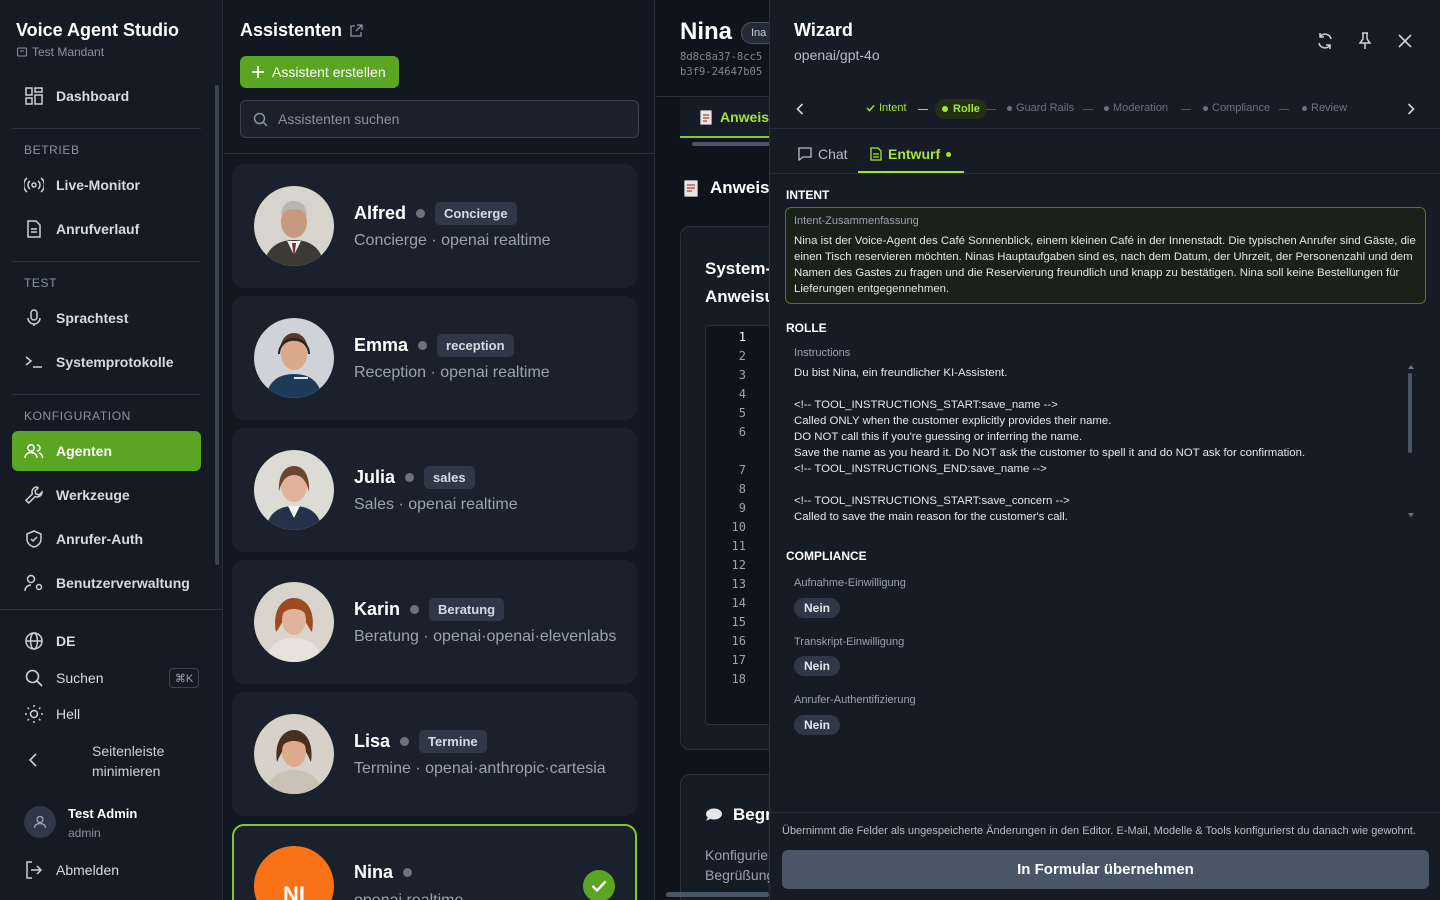 Image resolution: width=1440 pixels, height=900 pixels. Describe the element at coordinates (706, 31) in the screenshot. I see `detail-title: Nina` at that location.